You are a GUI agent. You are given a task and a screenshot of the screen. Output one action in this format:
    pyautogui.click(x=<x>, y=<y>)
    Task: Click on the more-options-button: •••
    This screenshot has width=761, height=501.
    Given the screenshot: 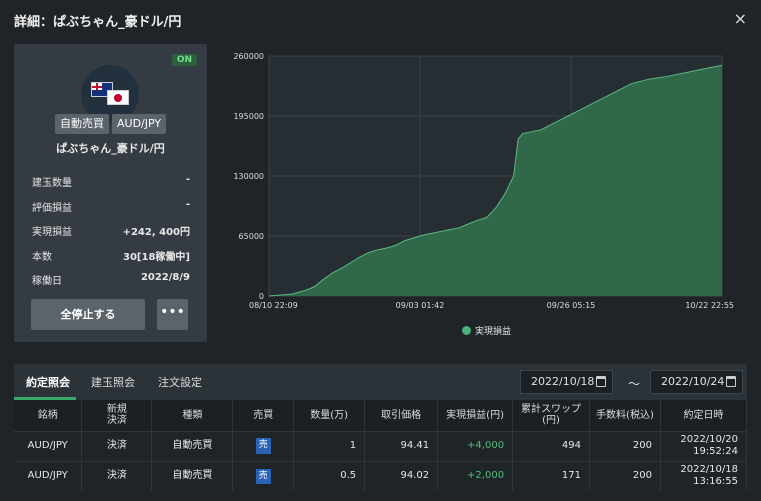 What is the action you would take?
    pyautogui.click(x=172, y=314)
    